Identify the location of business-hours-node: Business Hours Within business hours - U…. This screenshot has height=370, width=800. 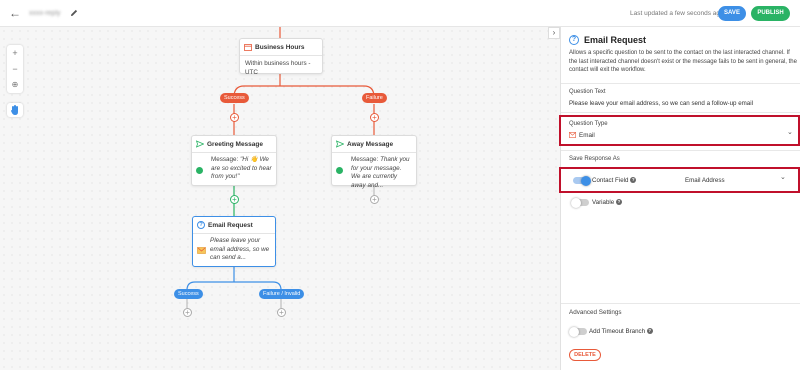
(281, 57).